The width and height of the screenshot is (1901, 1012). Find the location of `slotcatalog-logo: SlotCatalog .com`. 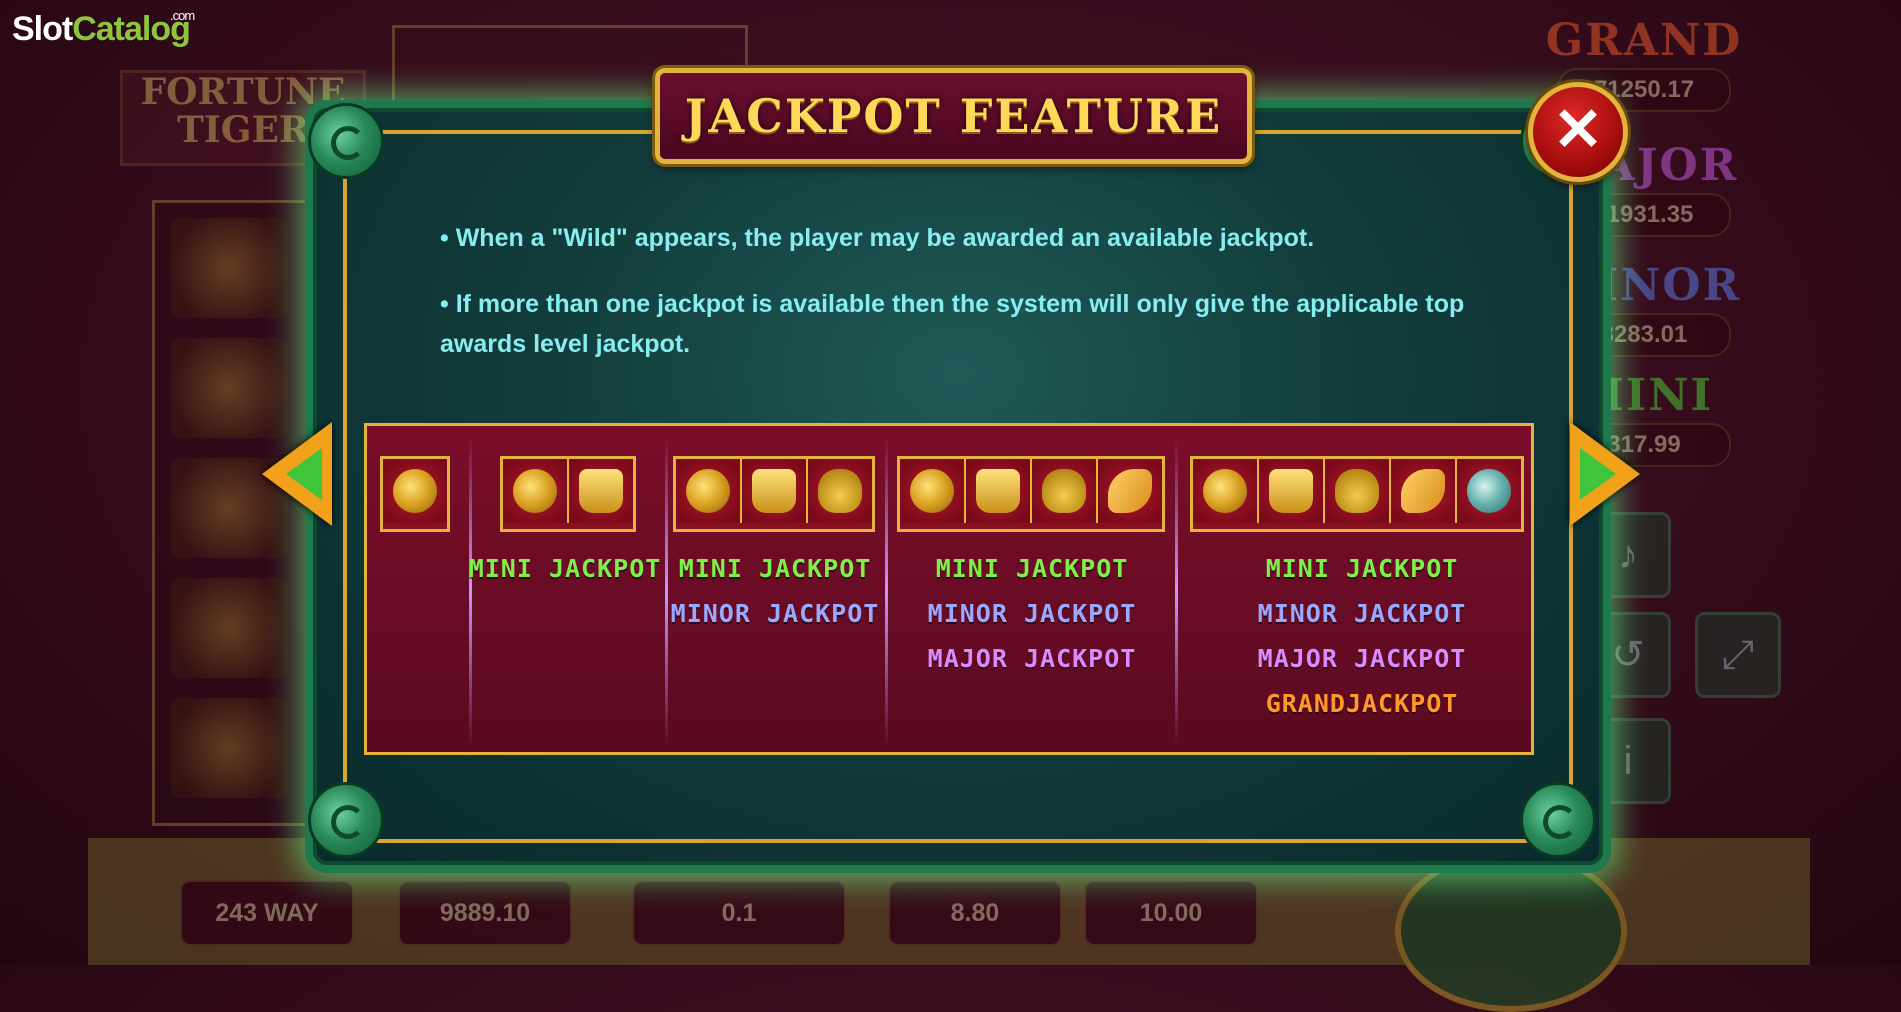

slotcatalog-logo: SlotCatalog .com is located at coordinates (103, 28).